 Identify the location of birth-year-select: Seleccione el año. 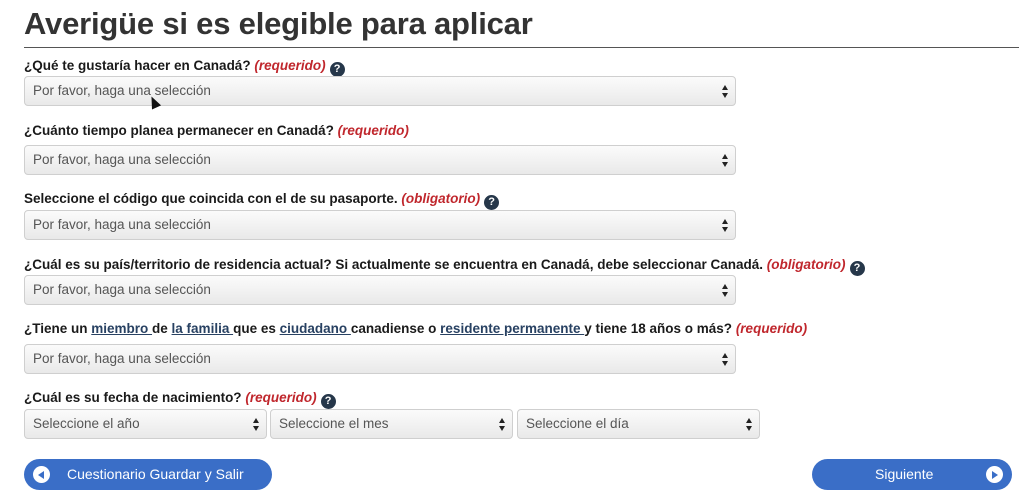
(145, 424).